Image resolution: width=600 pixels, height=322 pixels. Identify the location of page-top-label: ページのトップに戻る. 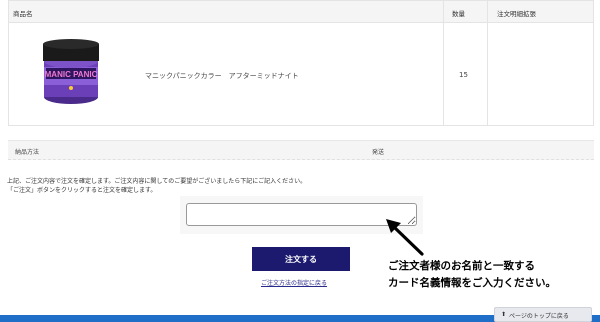
(539, 316).